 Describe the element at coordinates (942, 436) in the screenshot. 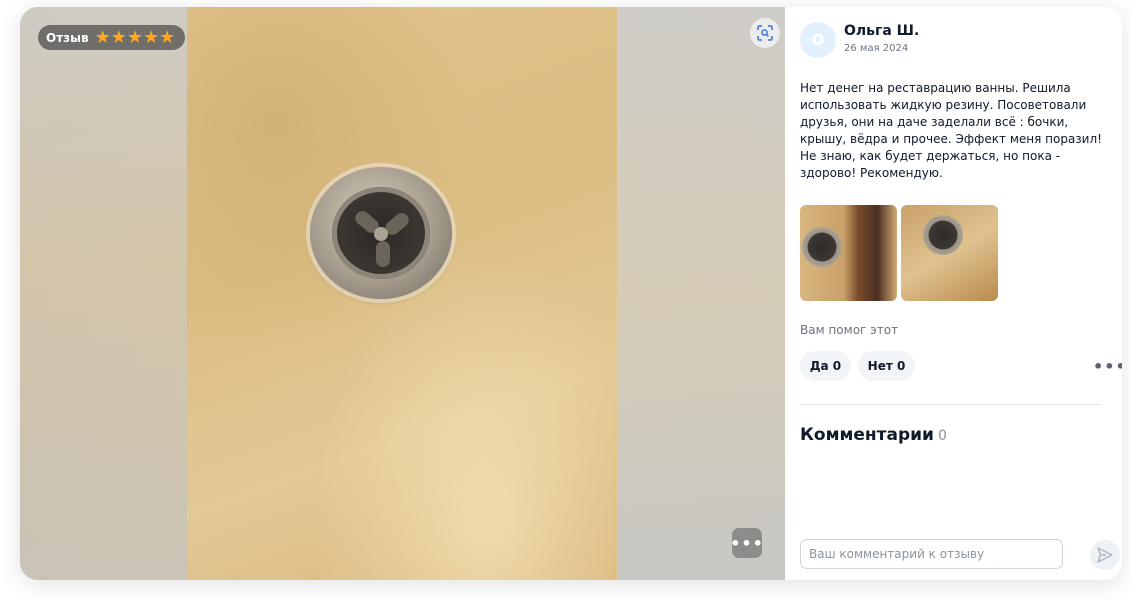

I see `comments-count: 0` at that location.